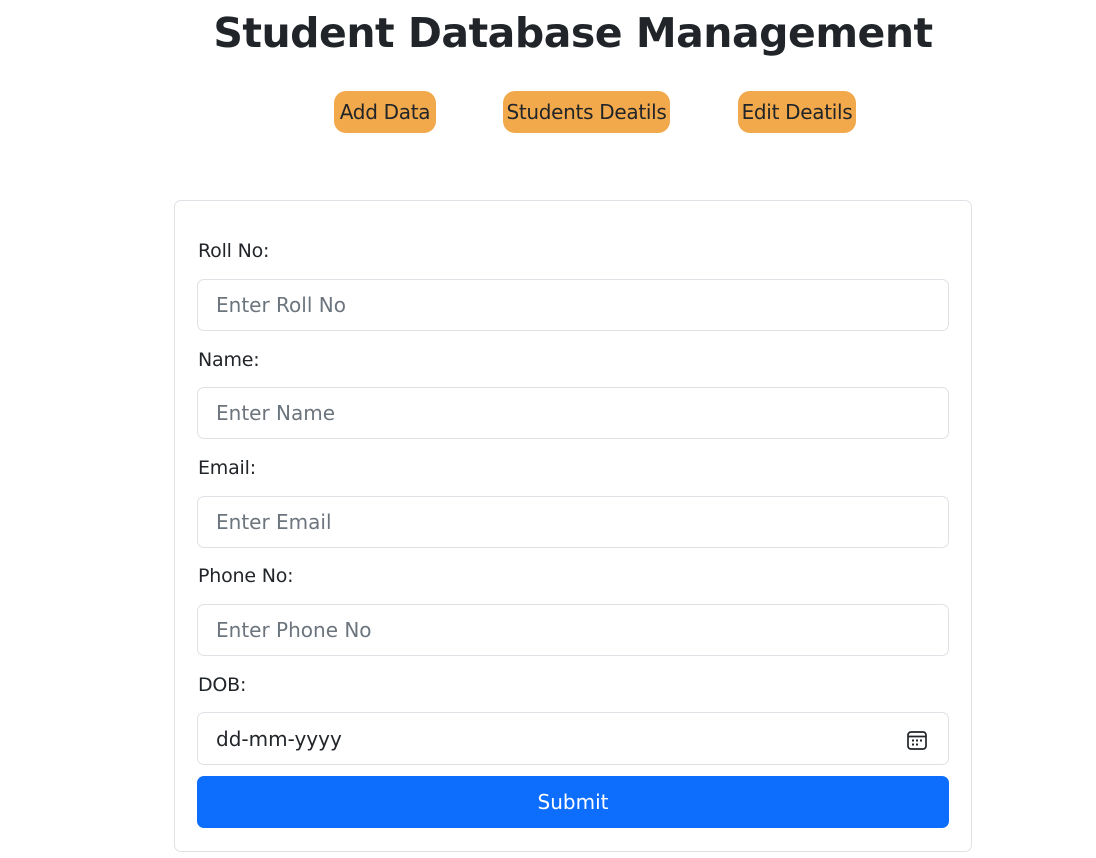 Image resolution: width=1096 pixels, height=858 pixels. What do you see at coordinates (586, 112) in the screenshot?
I see `students-details-button: Students Deatils` at bounding box center [586, 112].